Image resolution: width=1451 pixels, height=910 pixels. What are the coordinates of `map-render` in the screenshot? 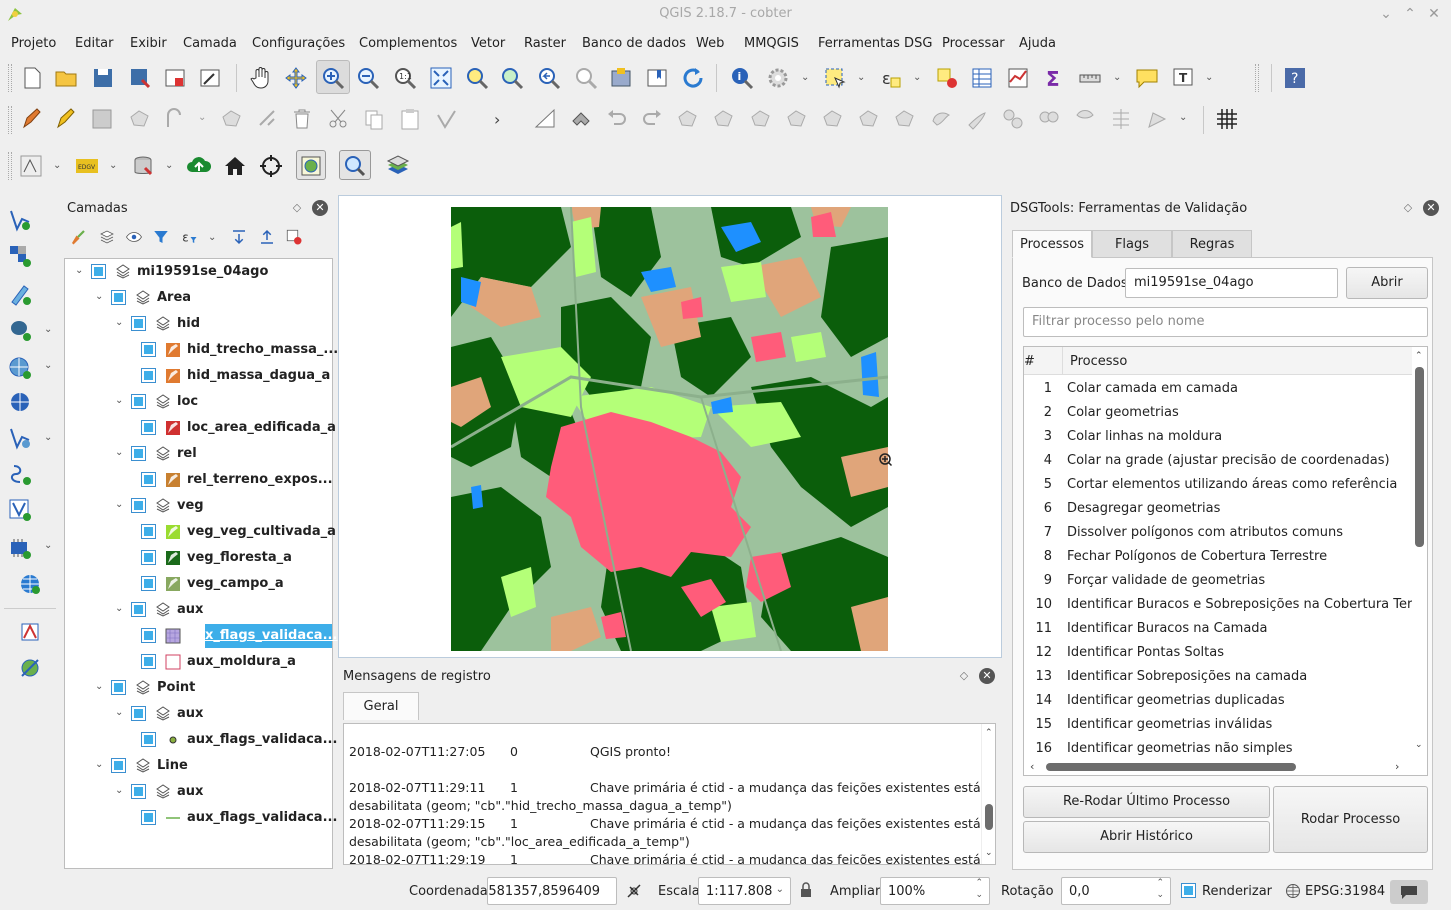 It's located at (669, 429).